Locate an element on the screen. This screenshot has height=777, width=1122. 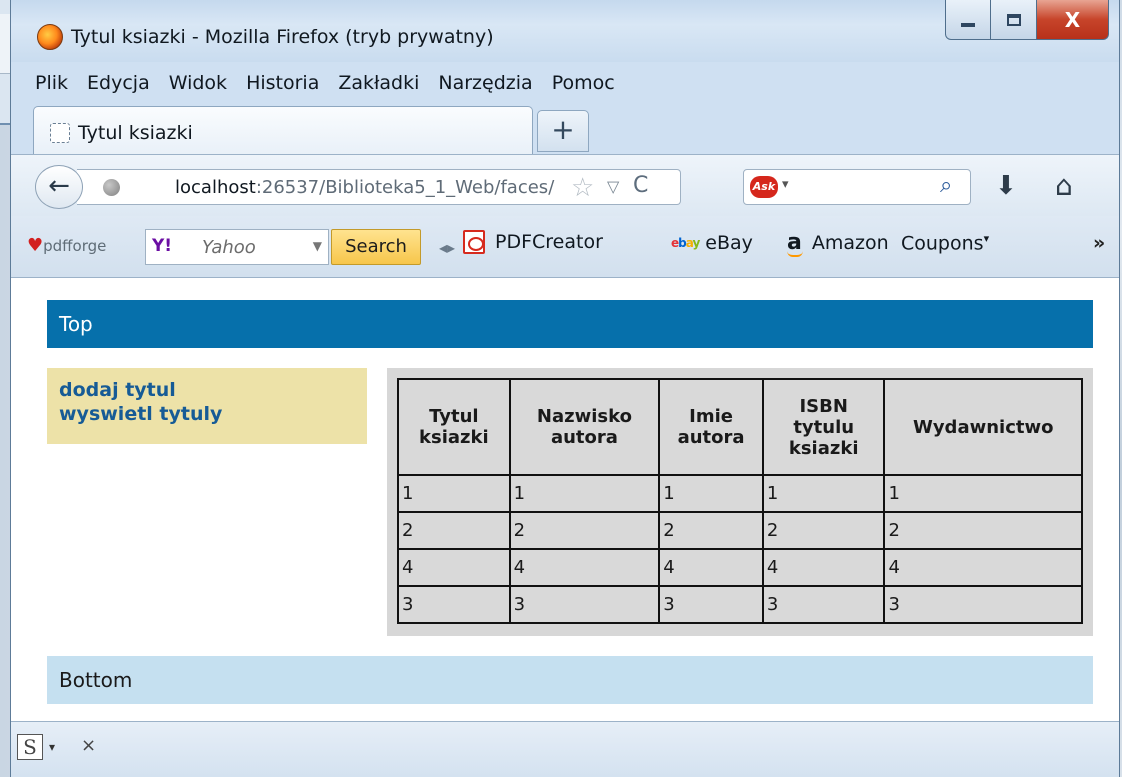
amazon-icon: a is located at coordinates (795, 243).